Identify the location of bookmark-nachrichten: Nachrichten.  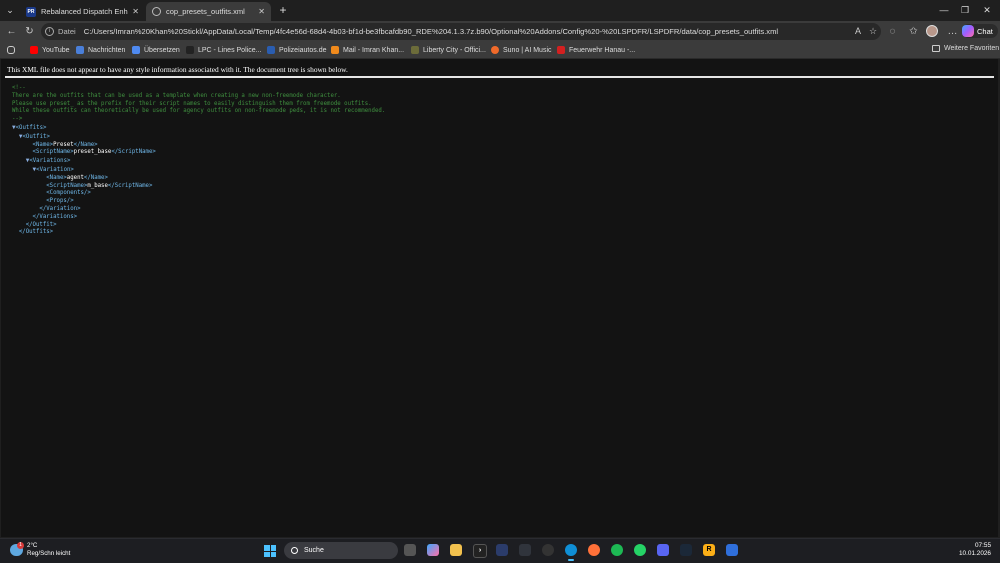
(100, 50).